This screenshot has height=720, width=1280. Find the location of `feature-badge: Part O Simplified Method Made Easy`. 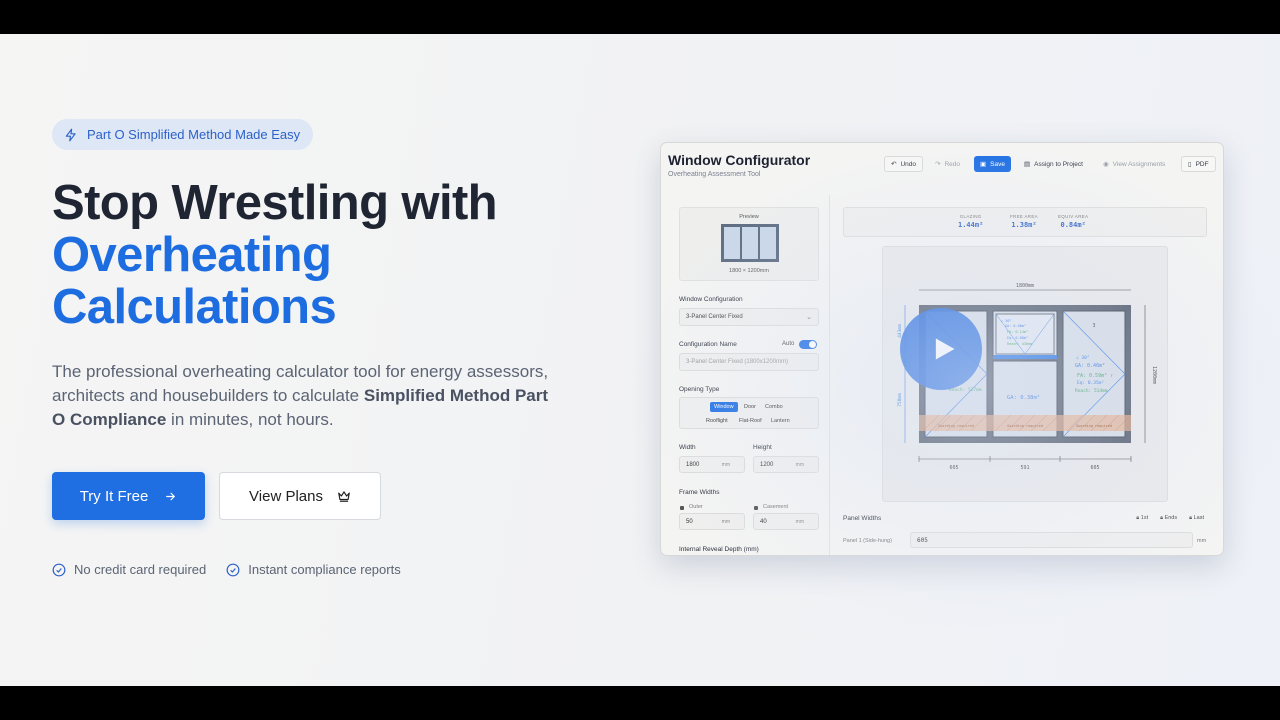

feature-badge: Part O Simplified Method Made Easy is located at coordinates (183, 134).